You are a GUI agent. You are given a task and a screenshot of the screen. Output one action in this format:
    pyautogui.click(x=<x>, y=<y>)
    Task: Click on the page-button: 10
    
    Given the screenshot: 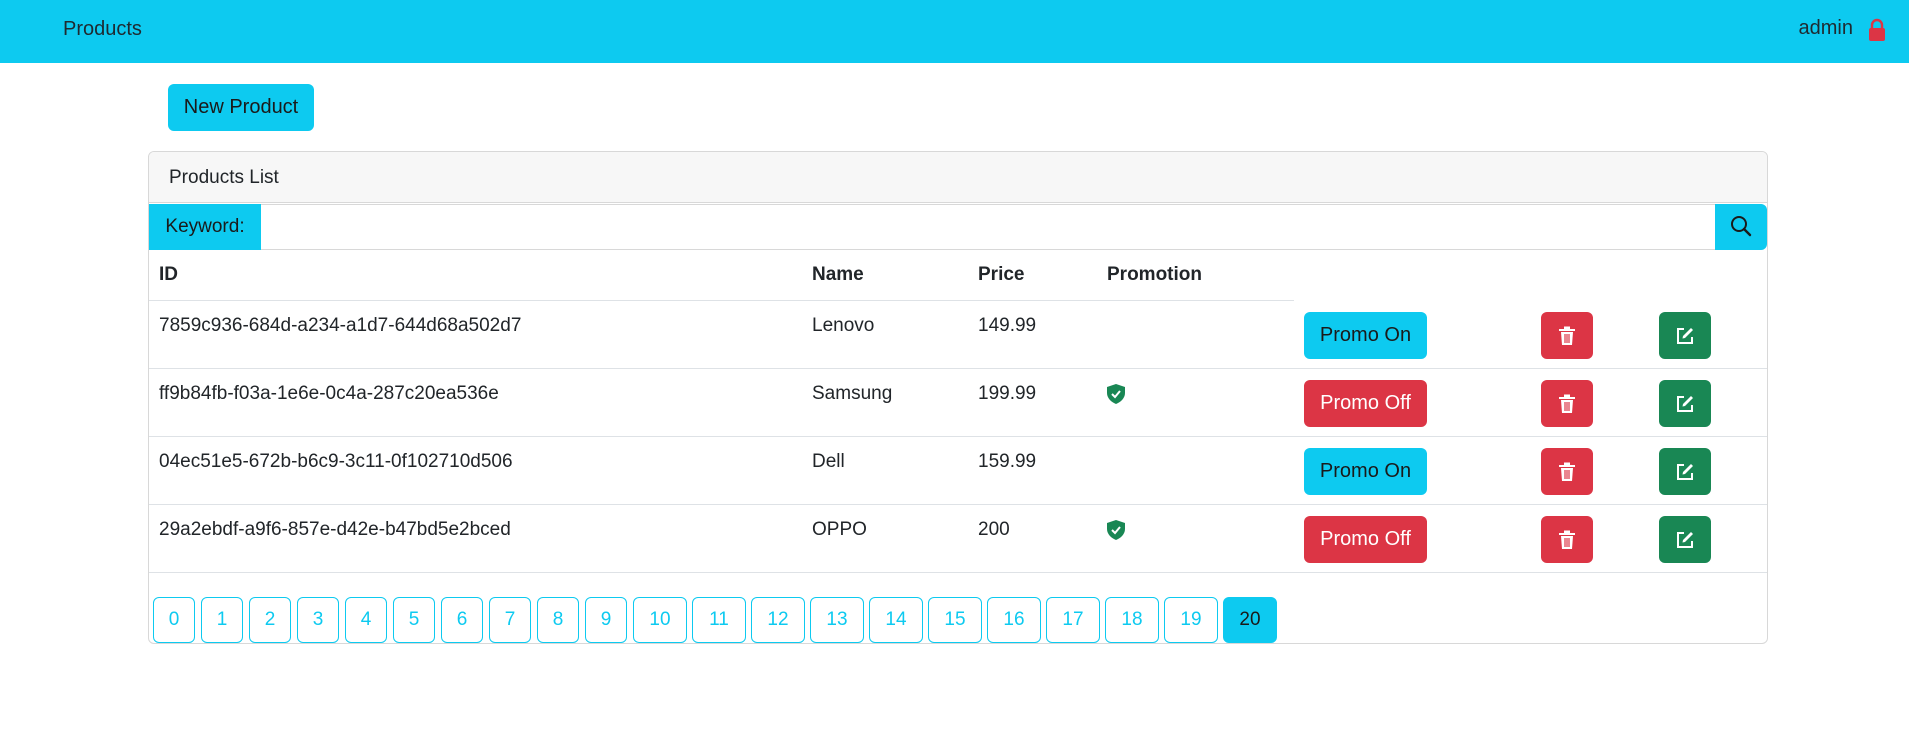 What is the action you would take?
    pyautogui.click(x=660, y=620)
    